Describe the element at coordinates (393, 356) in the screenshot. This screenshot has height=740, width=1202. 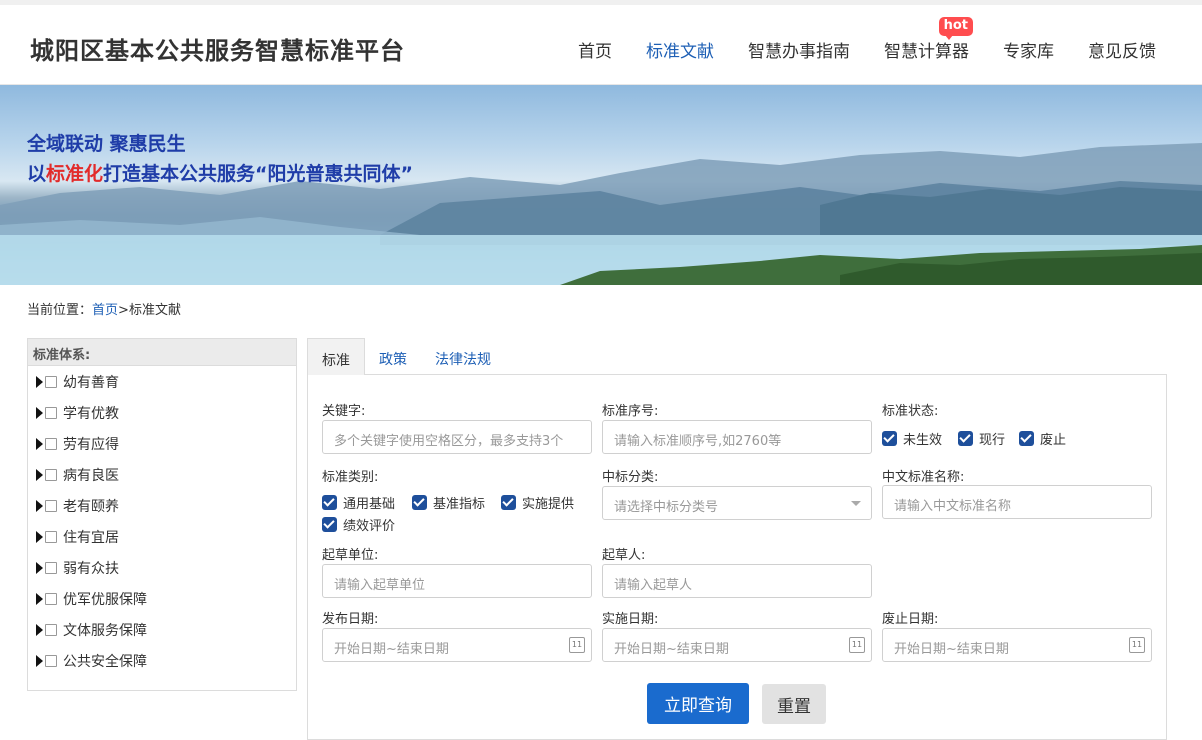
I see `tab-policy: 政策` at that location.